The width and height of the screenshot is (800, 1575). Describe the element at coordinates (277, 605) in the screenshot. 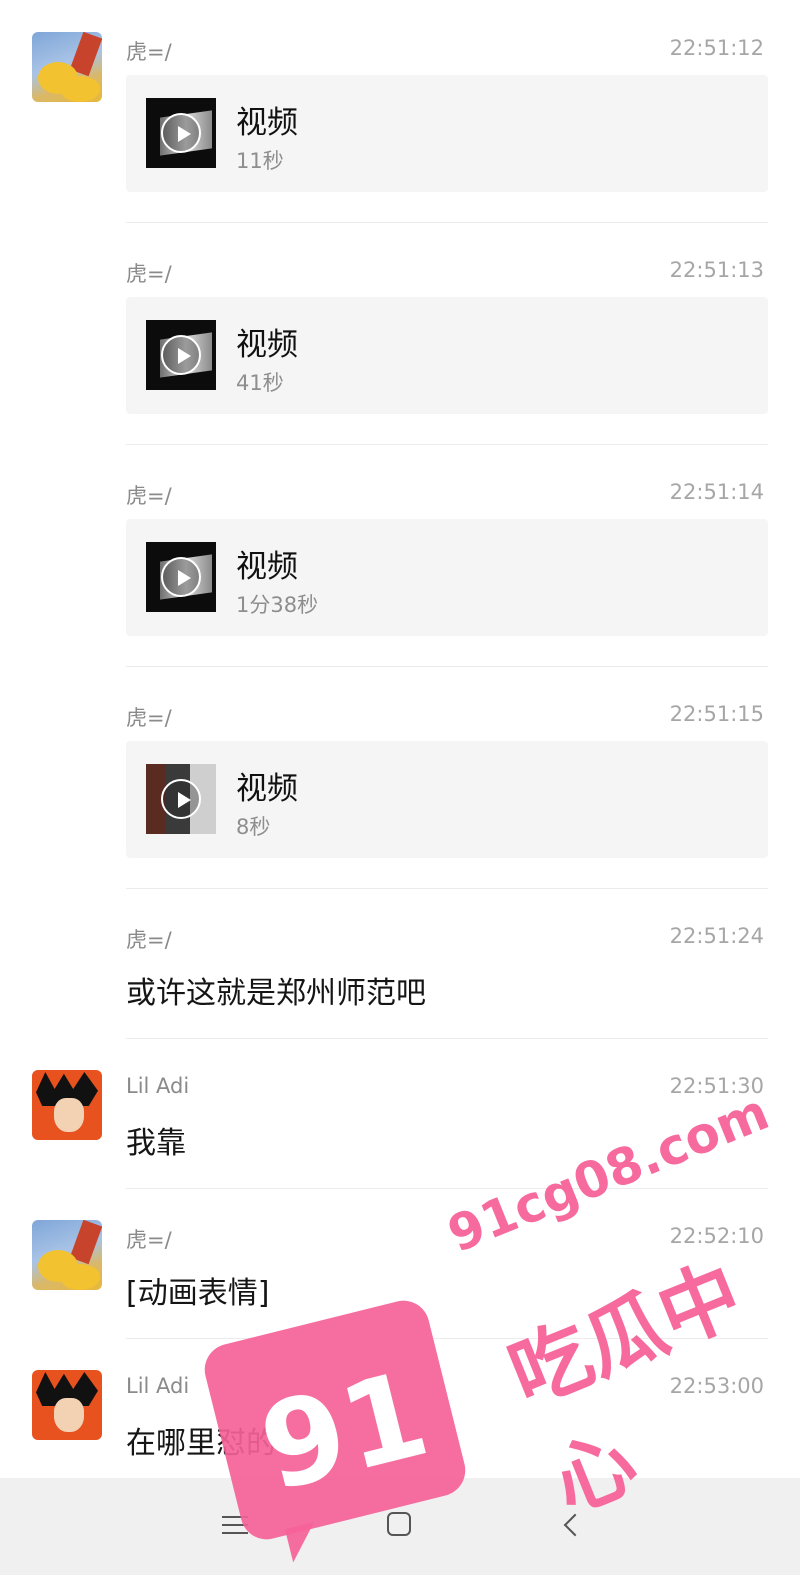

I see `video-duration: 1分38秒` at that location.